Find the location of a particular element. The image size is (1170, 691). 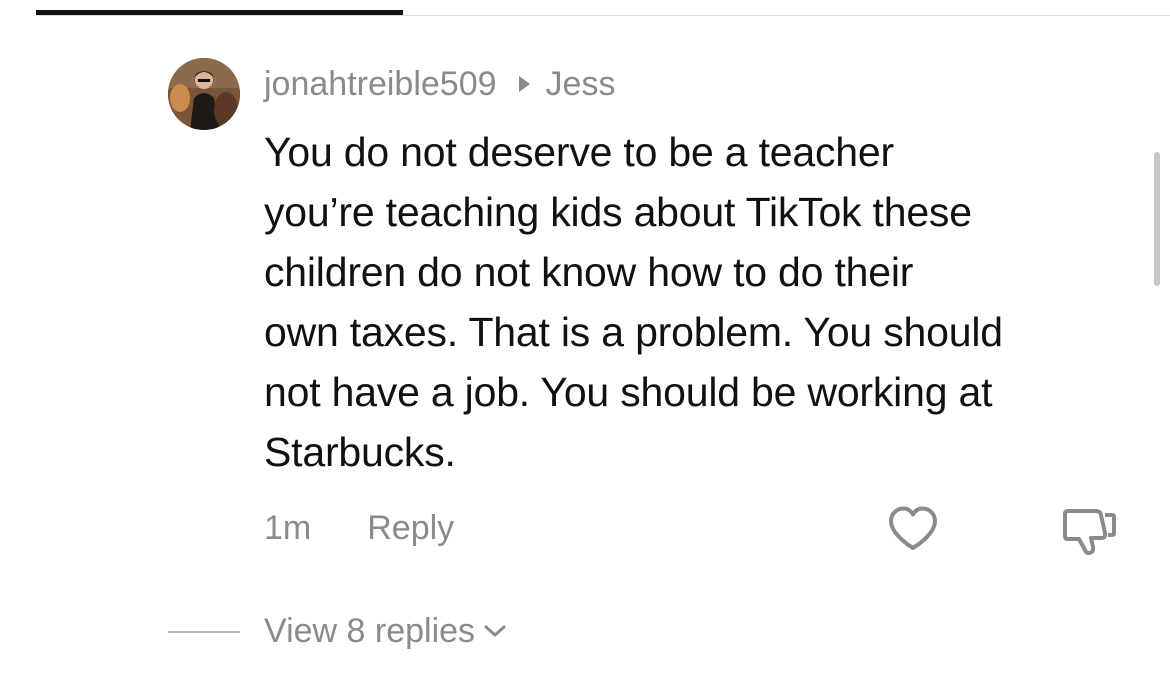

view-replies-button: View 8 replies is located at coordinates (385, 631).